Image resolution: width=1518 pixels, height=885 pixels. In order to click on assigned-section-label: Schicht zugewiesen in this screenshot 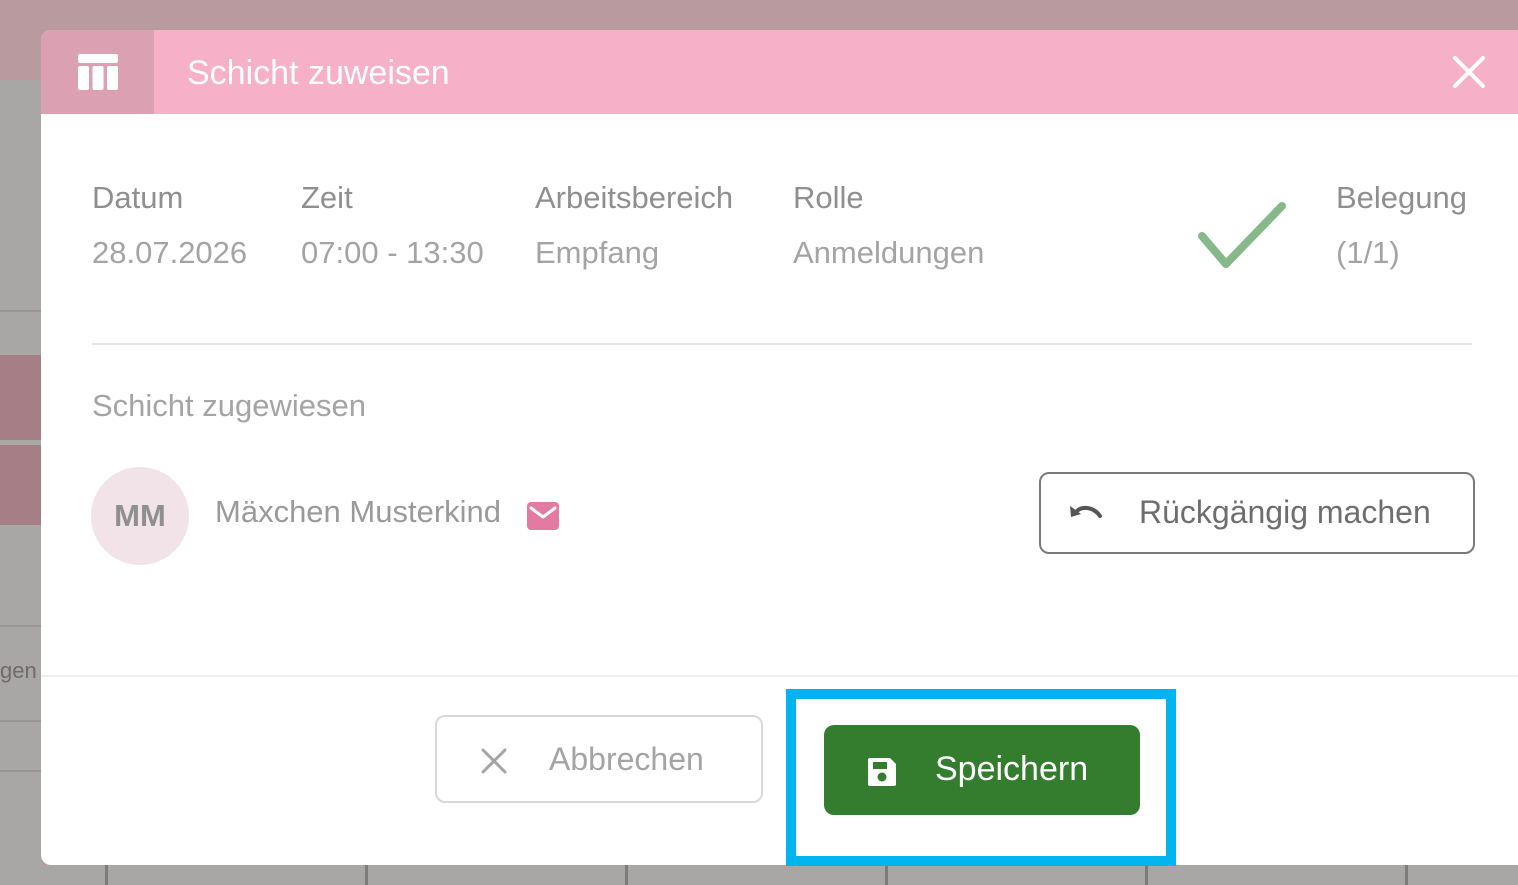, I will do `click(229, 405)`.